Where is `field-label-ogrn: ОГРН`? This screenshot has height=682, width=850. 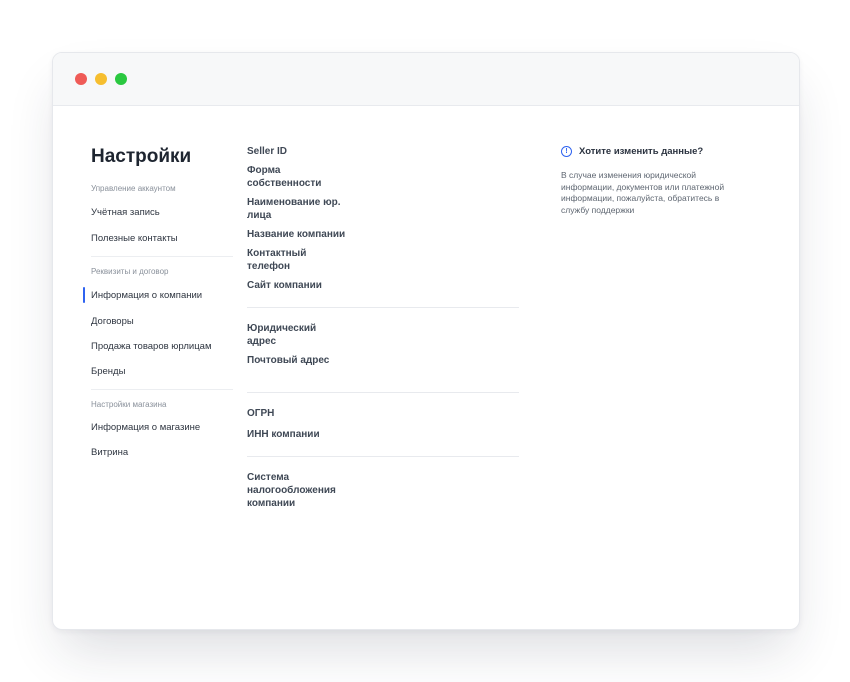
field-label-ogrn: ОГРН is located at coordinates (261, 413).